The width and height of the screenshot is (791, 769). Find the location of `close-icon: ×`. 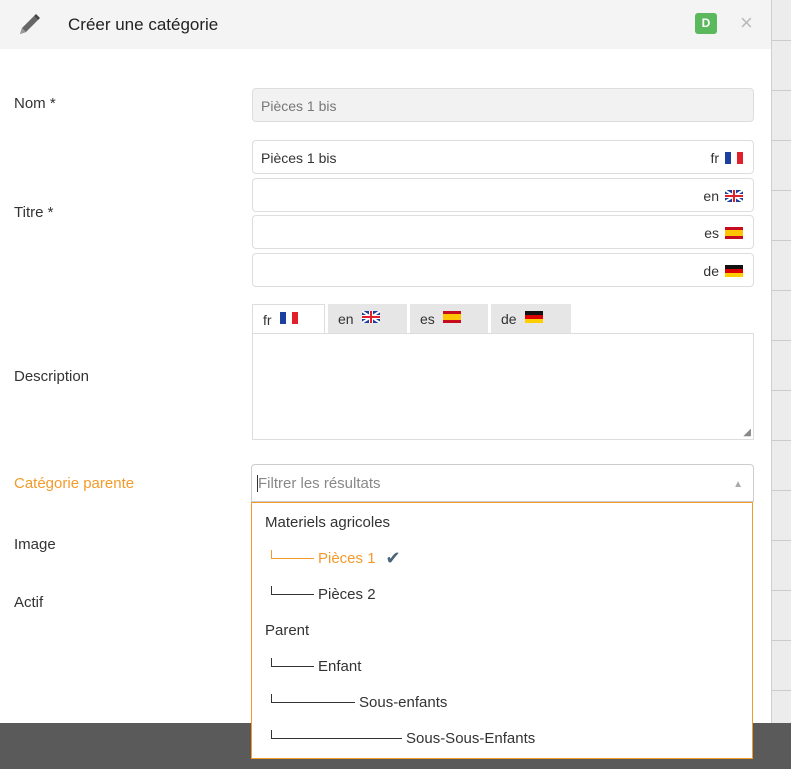

close-icon: × is located at coordinates (746, 23).